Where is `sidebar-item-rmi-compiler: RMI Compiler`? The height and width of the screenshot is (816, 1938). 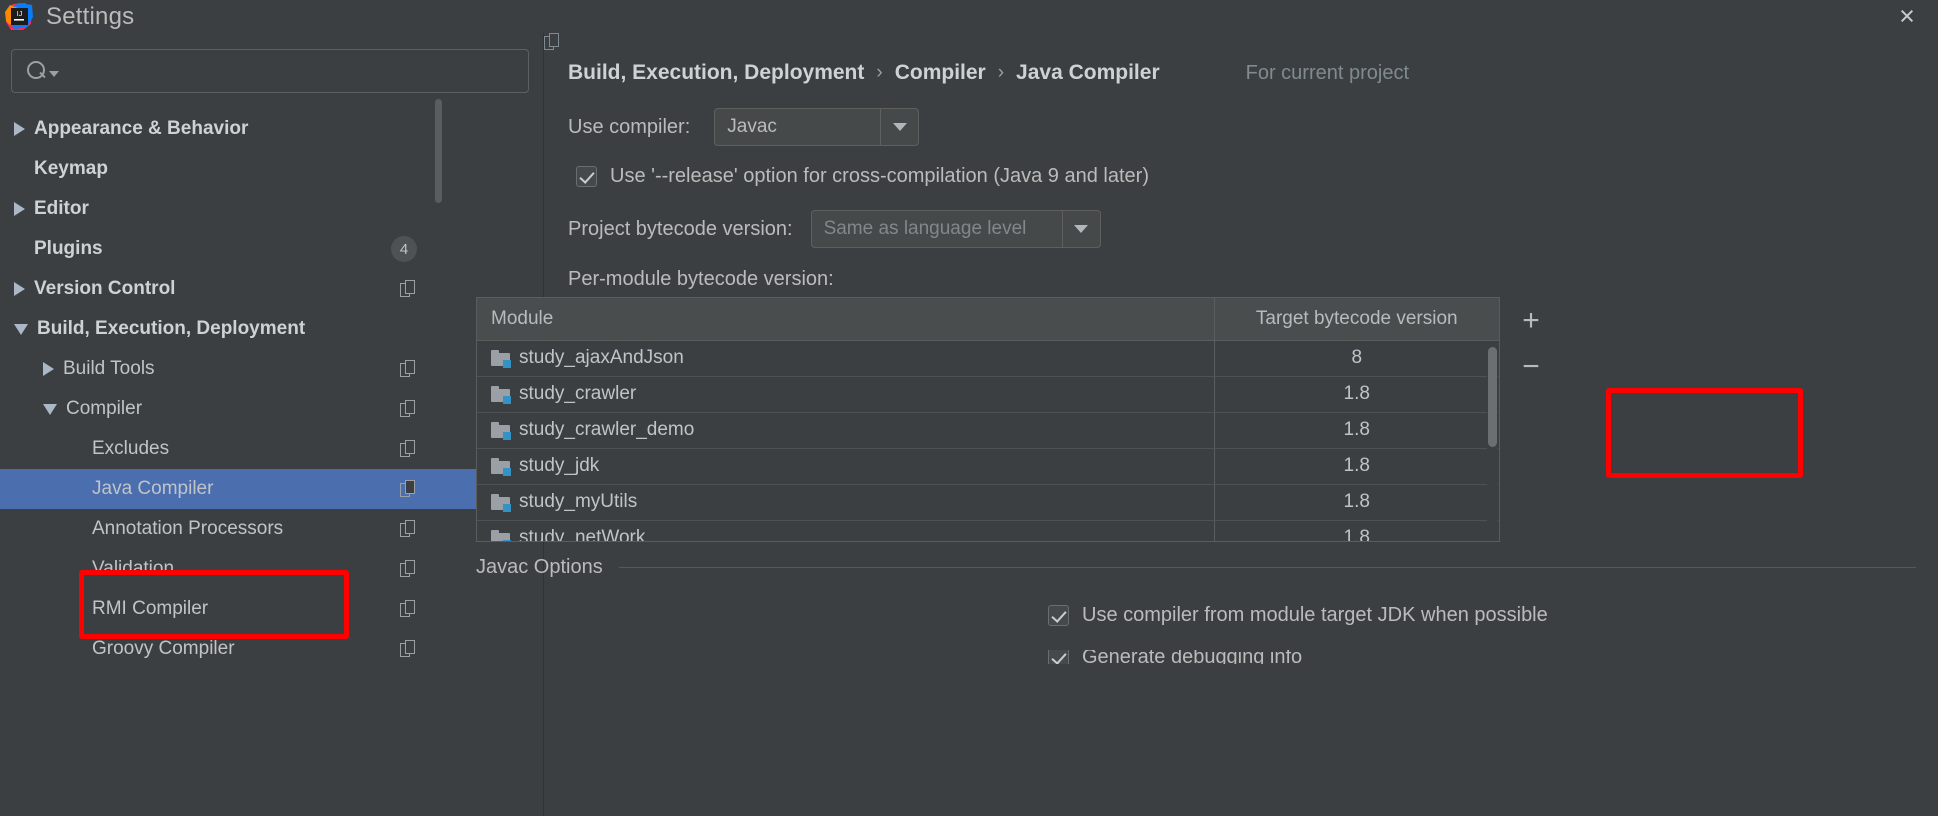 sidebar-item-rmi-compiler: RMI Compiler is located at coordinates (271, 609).